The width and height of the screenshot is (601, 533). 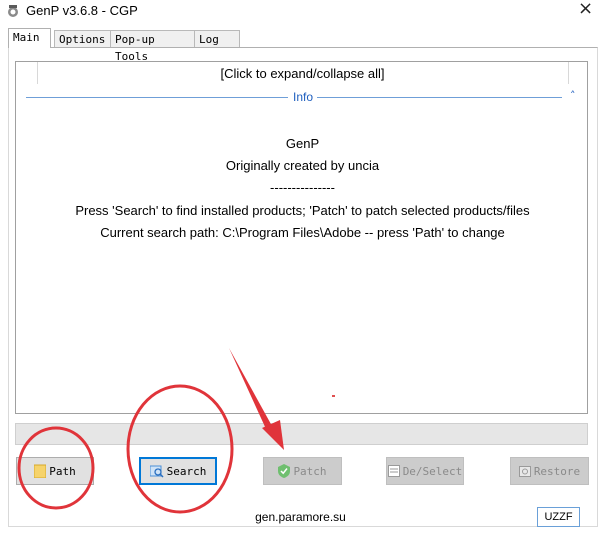 What do you see at coordinates (557, 471) in the screenshot?
I see `restore-button-label: Restore` at bounding box center [557, 471].